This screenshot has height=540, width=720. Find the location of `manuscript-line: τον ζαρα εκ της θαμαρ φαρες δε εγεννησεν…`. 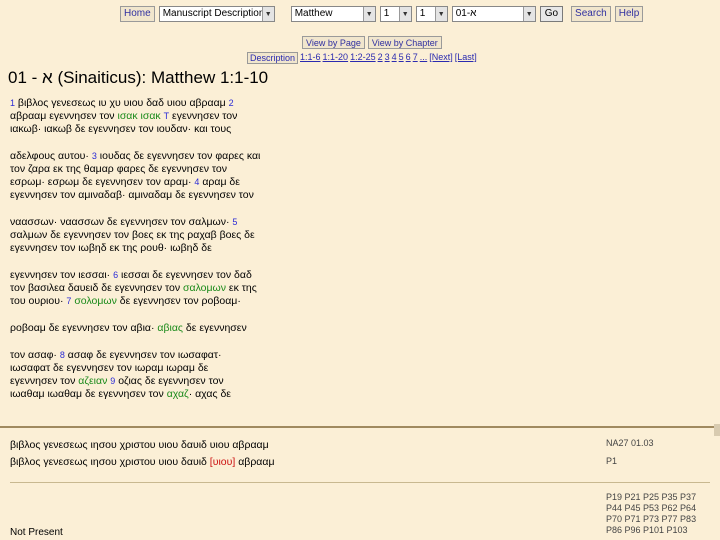

manuscript-line: τον ζαρα εκ της θαμαρ φαρες δε εγεννησεν… is located at coordinates (305, 169).